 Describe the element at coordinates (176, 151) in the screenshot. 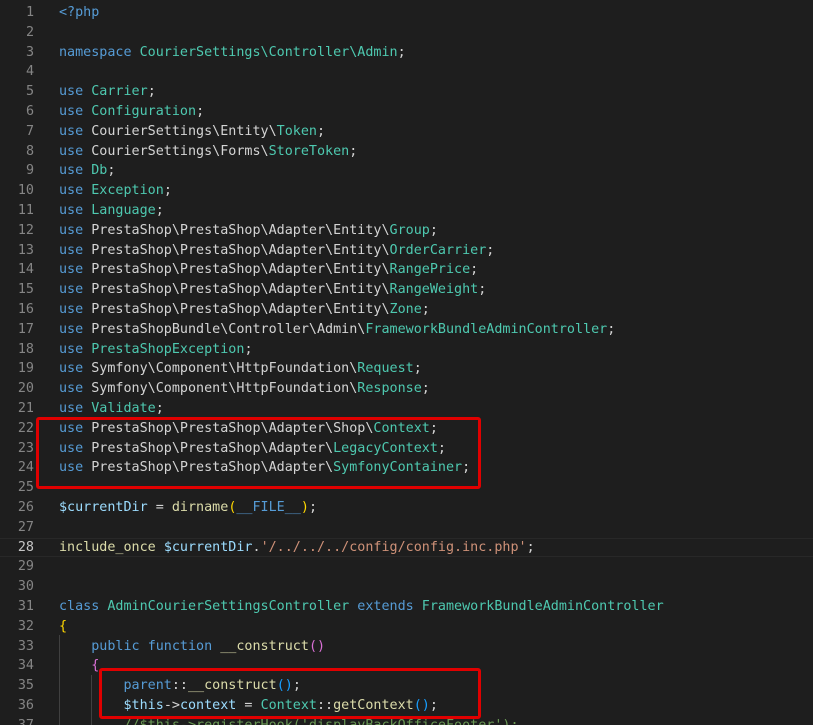

I see `code-token: CourierSettings\Forms\` at that location.